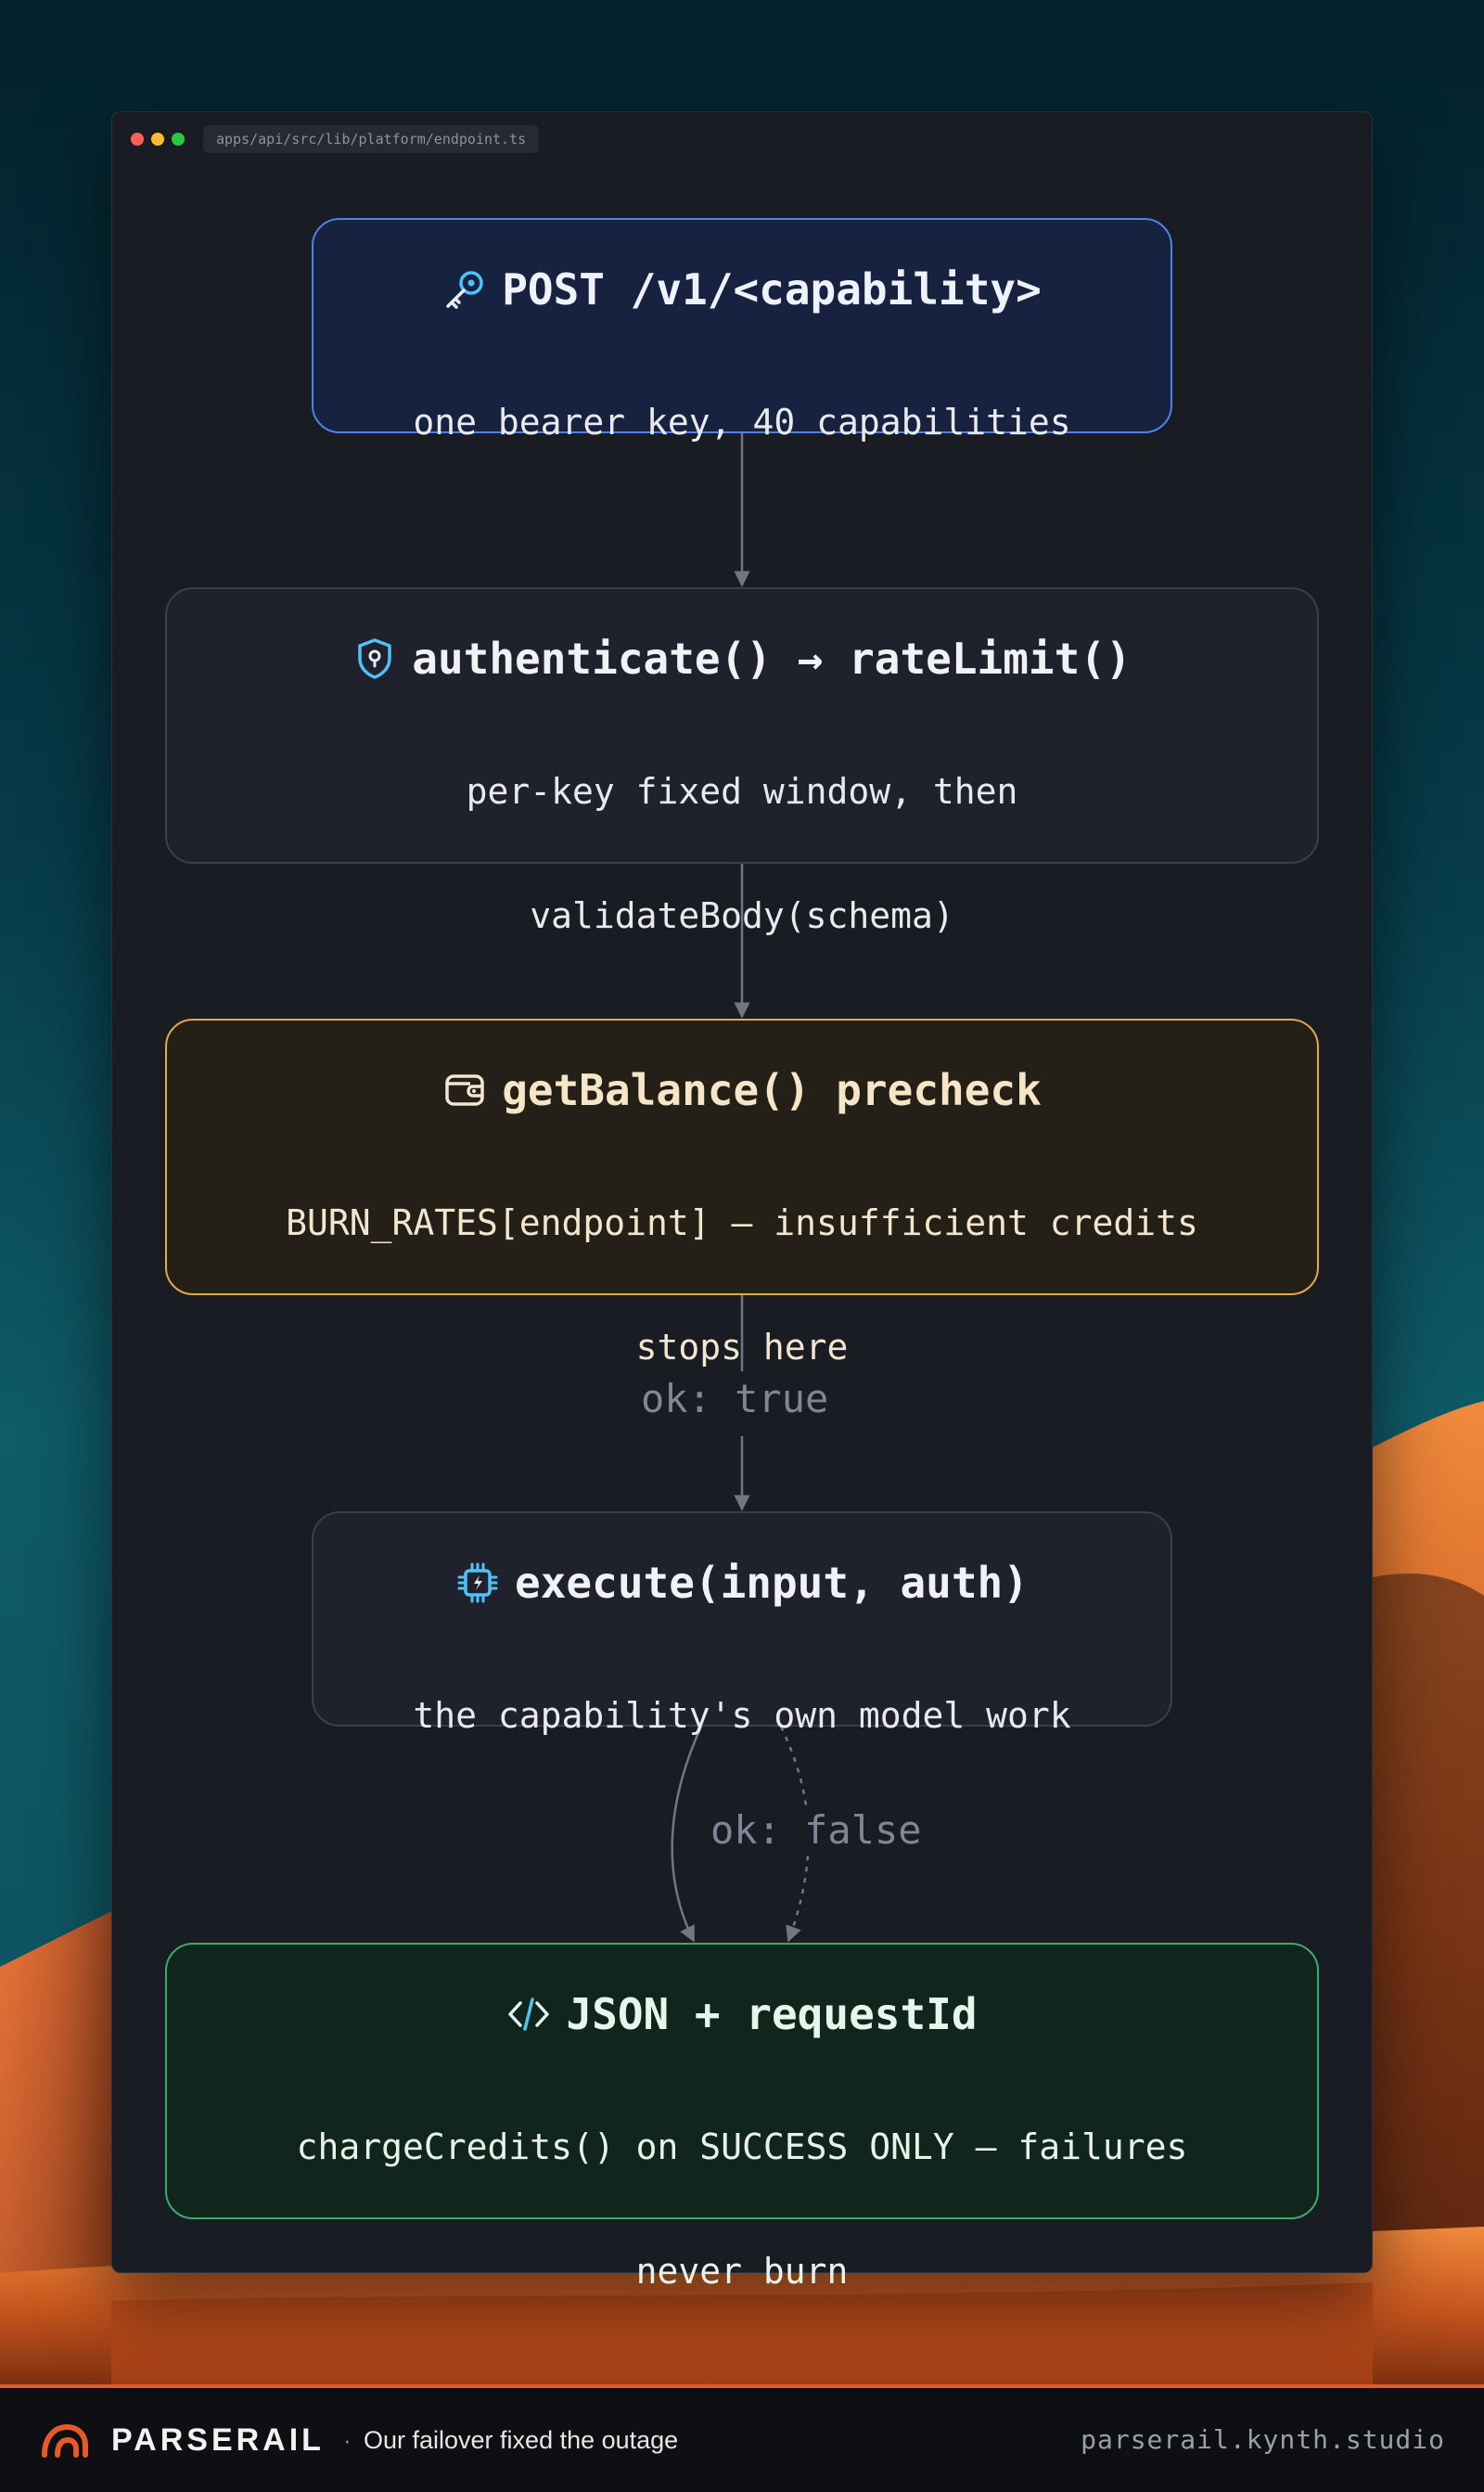 This screenshot has width=1484, height=2492. I want to click on parserail-logo-icon, so click(64, 2440).